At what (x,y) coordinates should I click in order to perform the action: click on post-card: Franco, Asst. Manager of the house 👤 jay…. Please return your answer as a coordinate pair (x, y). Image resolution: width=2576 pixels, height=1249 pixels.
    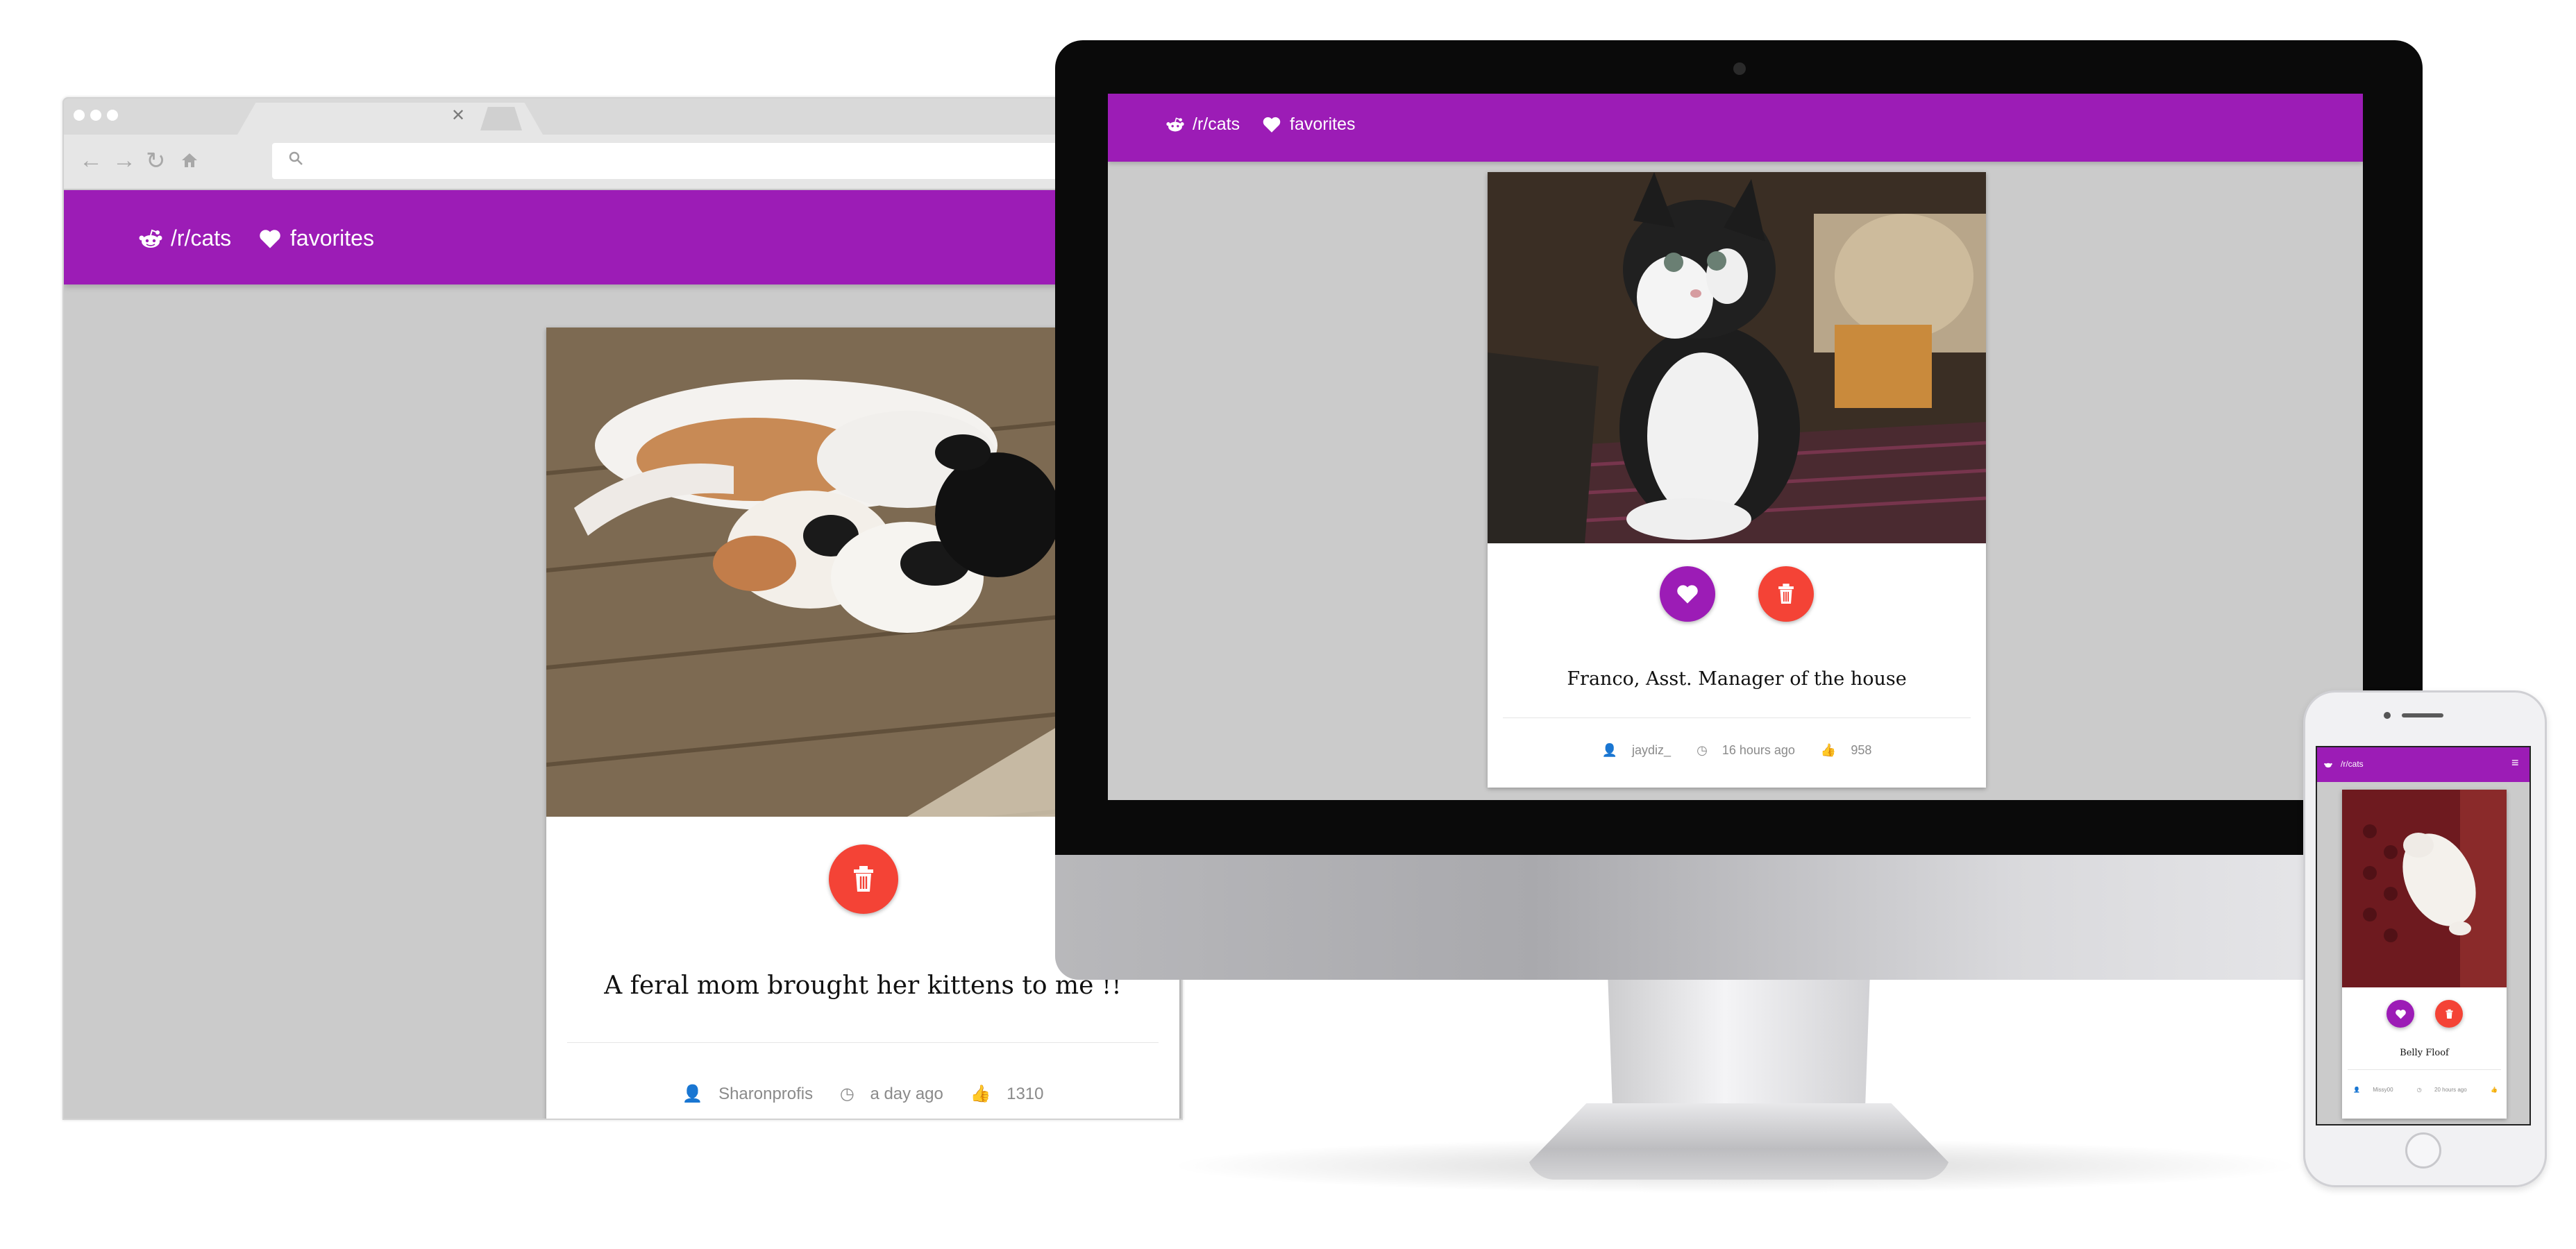
    Looking at the image, I should click on (1737, 480).